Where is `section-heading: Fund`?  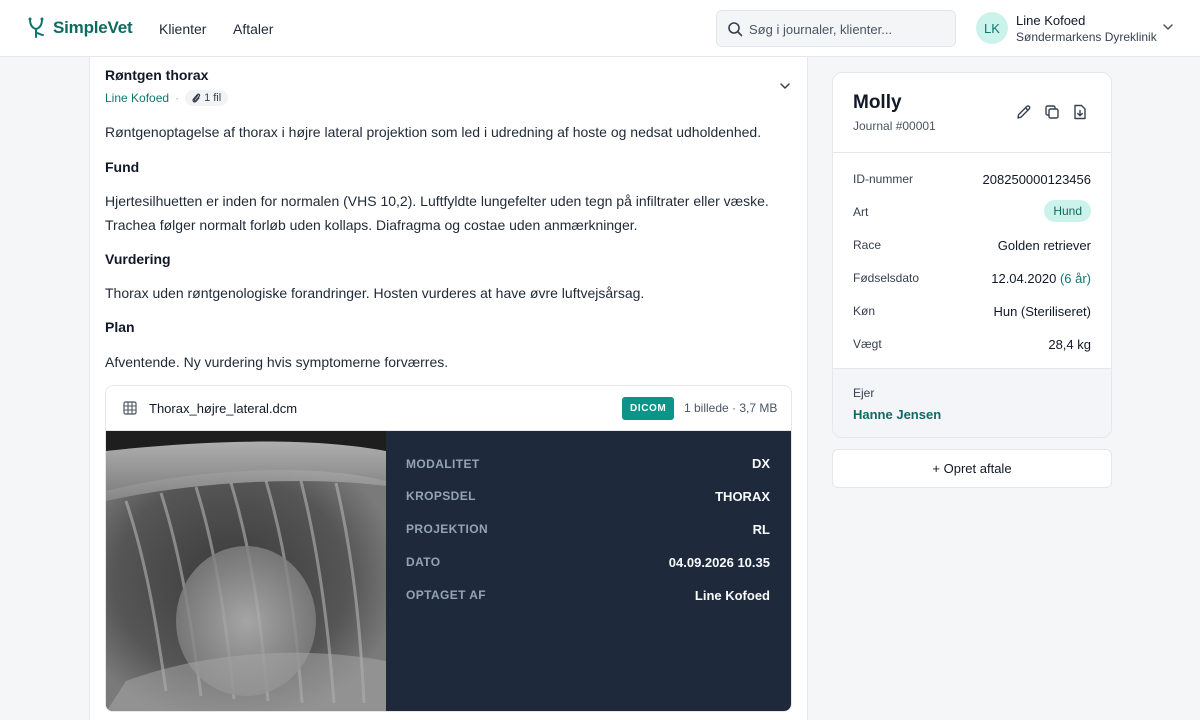
section-heading: Fund is located at coordinates (122, 167).